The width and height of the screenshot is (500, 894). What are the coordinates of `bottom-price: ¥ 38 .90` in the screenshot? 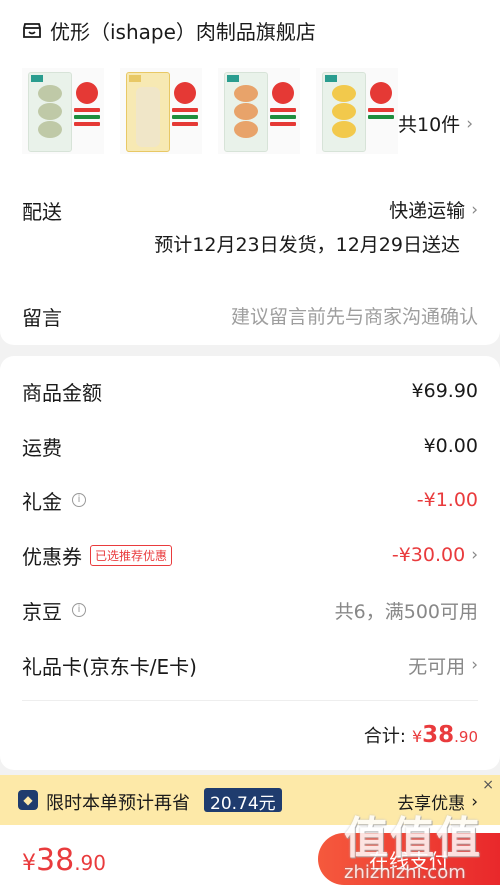 It's located at (64, 860).